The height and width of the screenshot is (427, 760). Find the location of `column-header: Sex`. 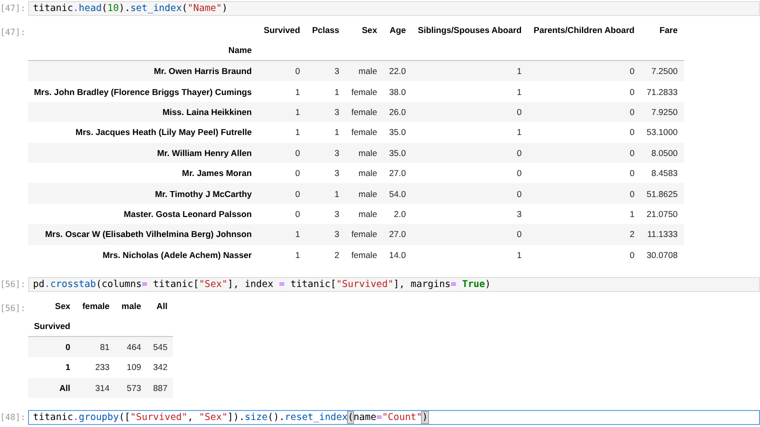

column-header: Sex is located at coordinates (369, 30).